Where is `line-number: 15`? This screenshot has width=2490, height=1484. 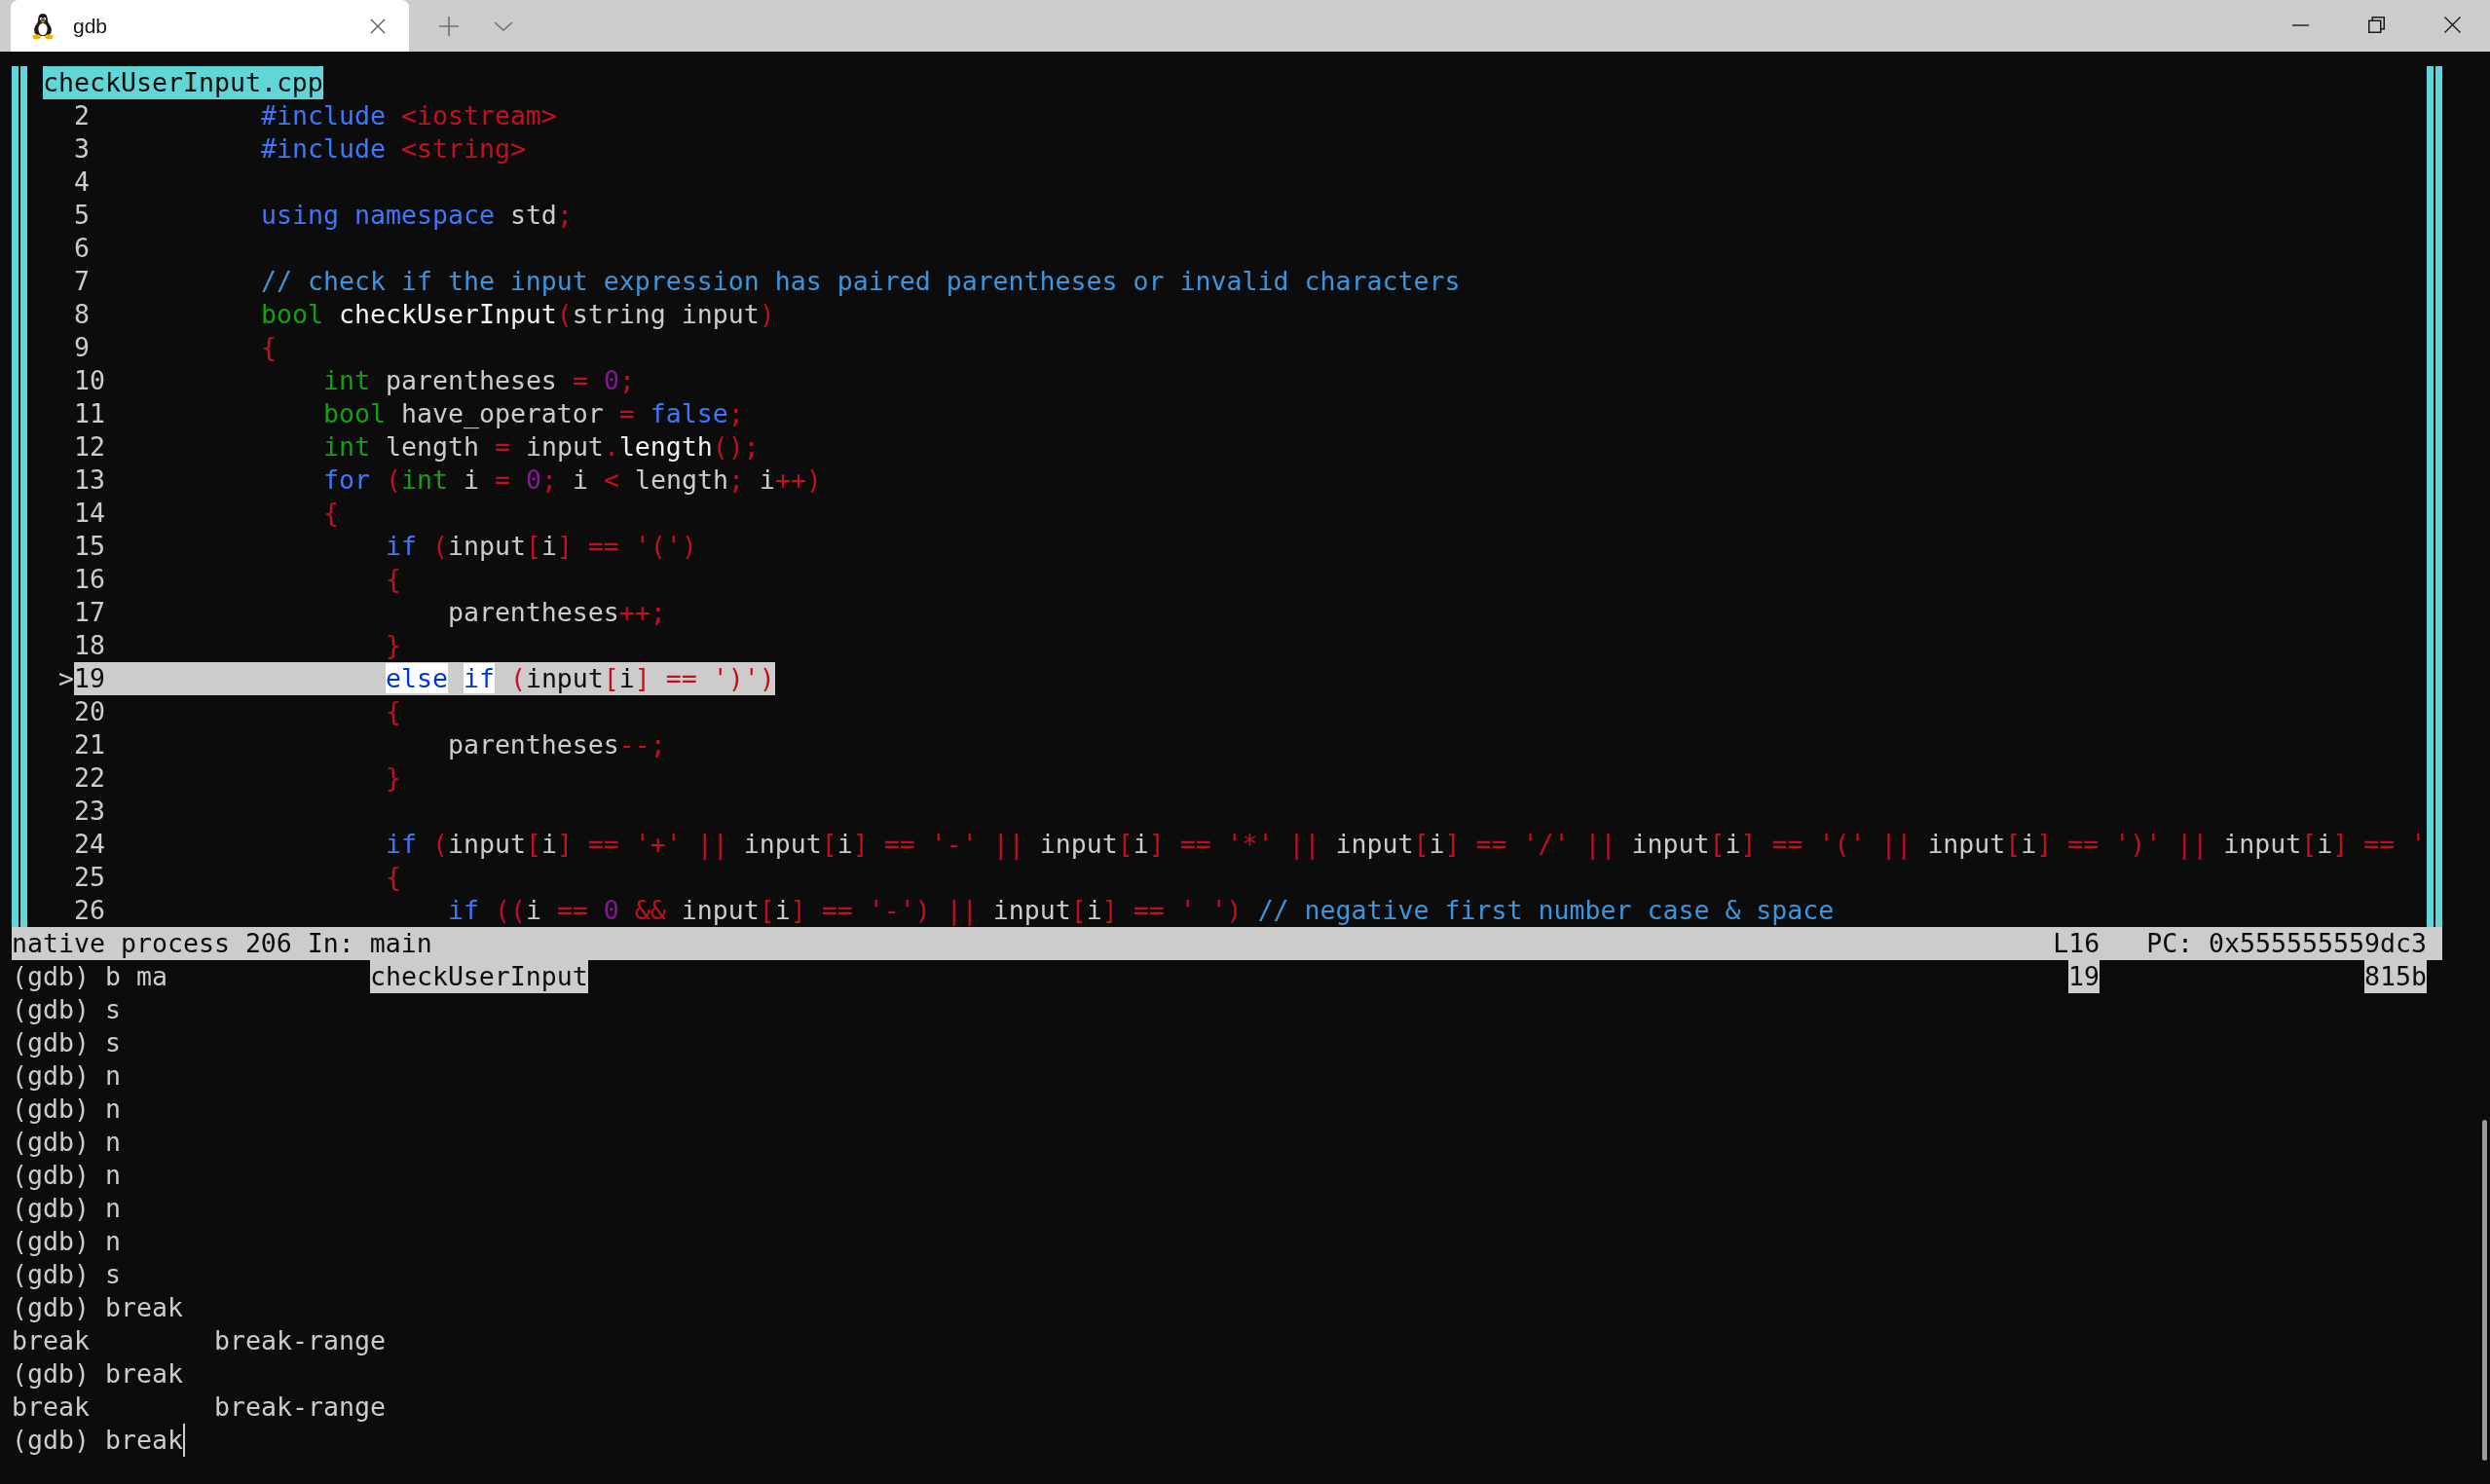 line-number: 15 is located at coordinates (89, 546).